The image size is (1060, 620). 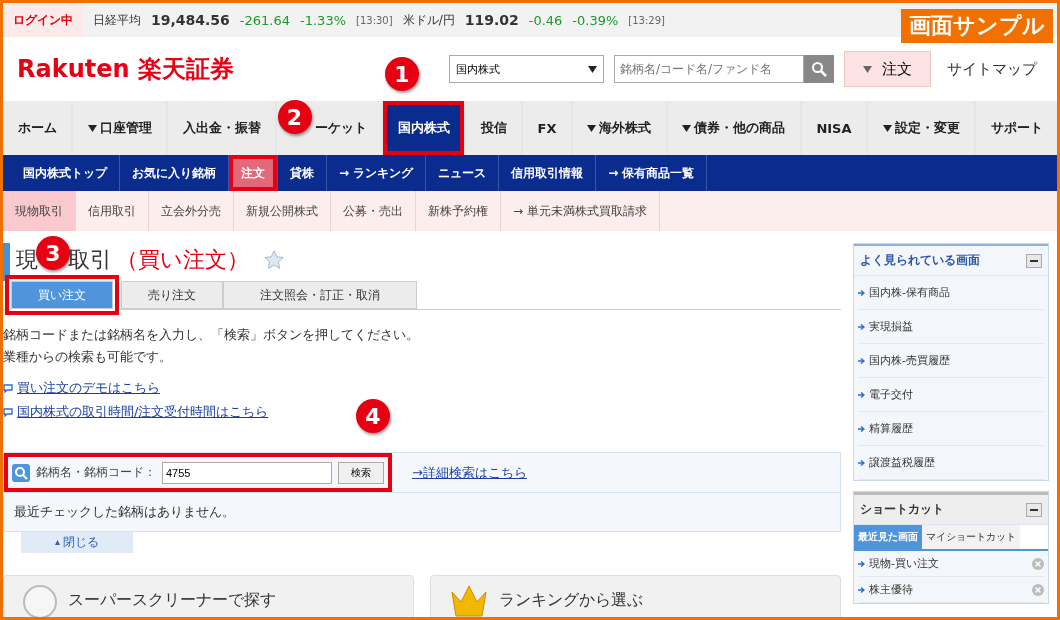 What do you see at coordinates (77, 542) in the screenshot?
I see `close-button: 閉じる` at bounding box center [77, 542].